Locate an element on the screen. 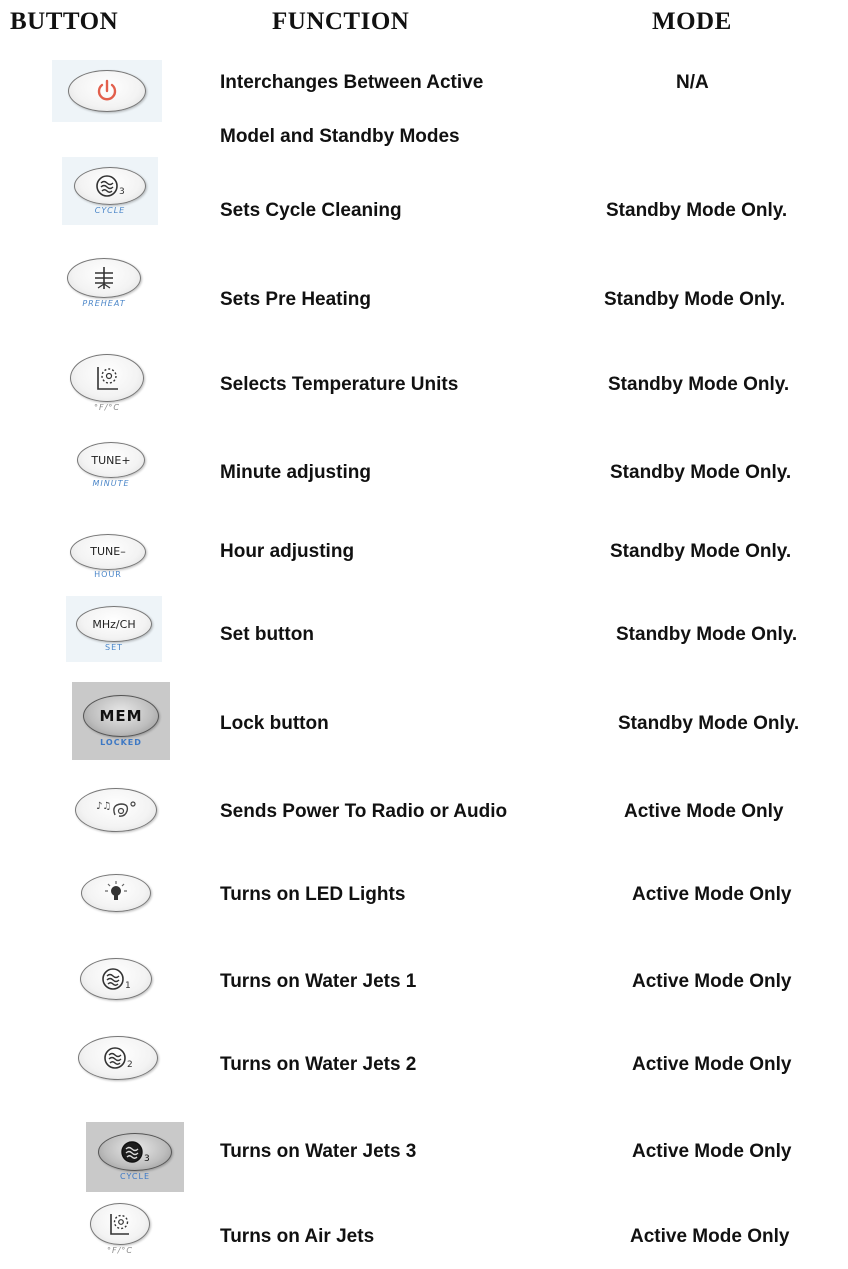 The height and width of the screenshot is (1269, 848). water-jets-2-button: 2 is located at coordinates (118, 1058).